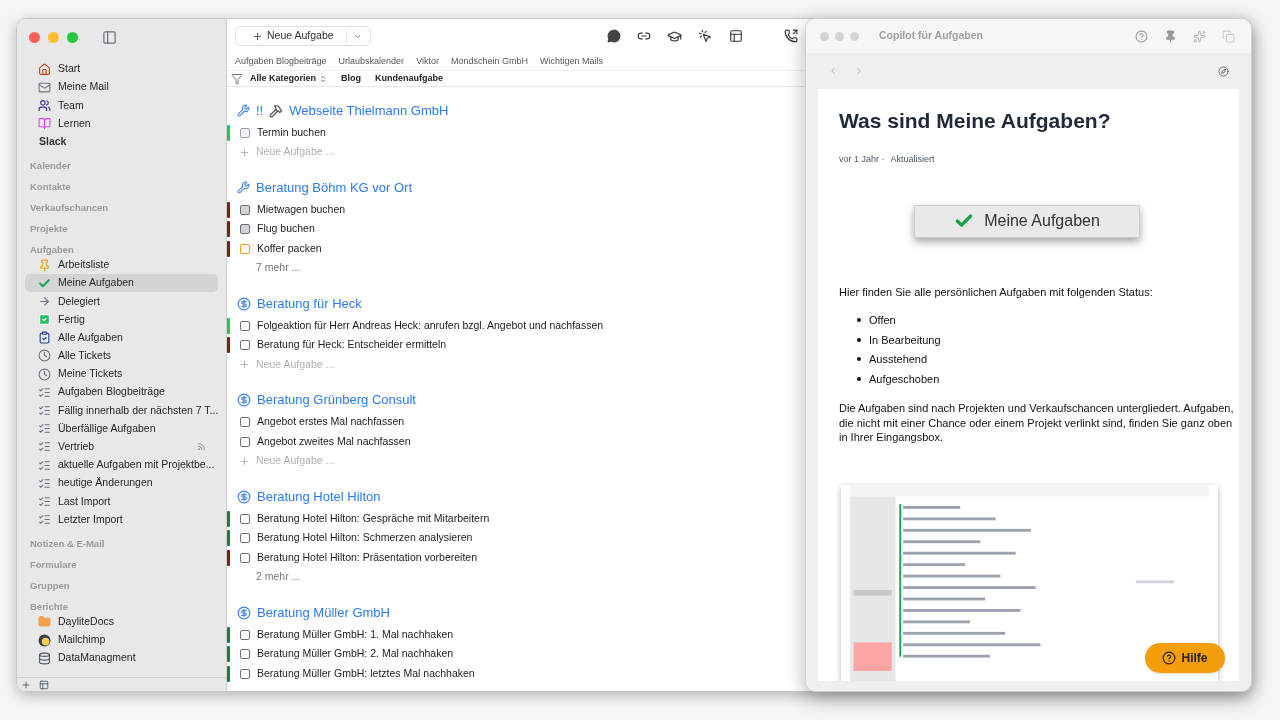 The image size is (1280, 720). Describe the element at coordinates (121, 105) in the screenshot. I see `sidebar-item: Team` at that location.